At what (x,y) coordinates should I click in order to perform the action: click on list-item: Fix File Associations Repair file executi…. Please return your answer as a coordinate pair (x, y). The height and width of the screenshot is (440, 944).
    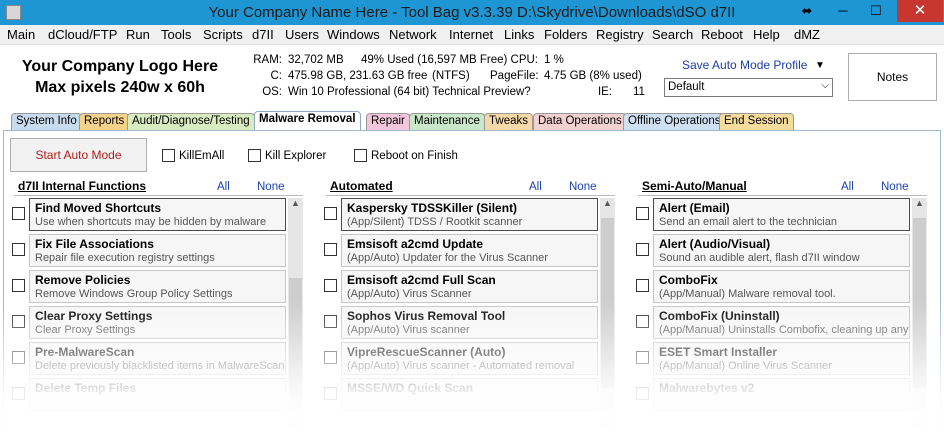
    Looking at the image, I should click on (157, 250).